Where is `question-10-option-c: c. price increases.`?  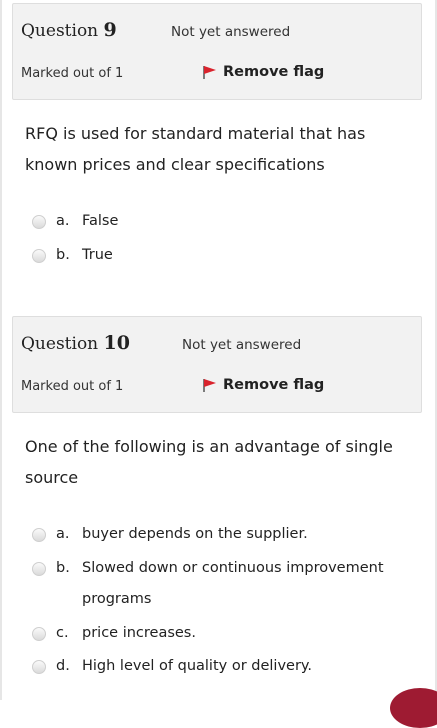
question-10-option-c: c. price increases. is located at coordinates (217, 637).